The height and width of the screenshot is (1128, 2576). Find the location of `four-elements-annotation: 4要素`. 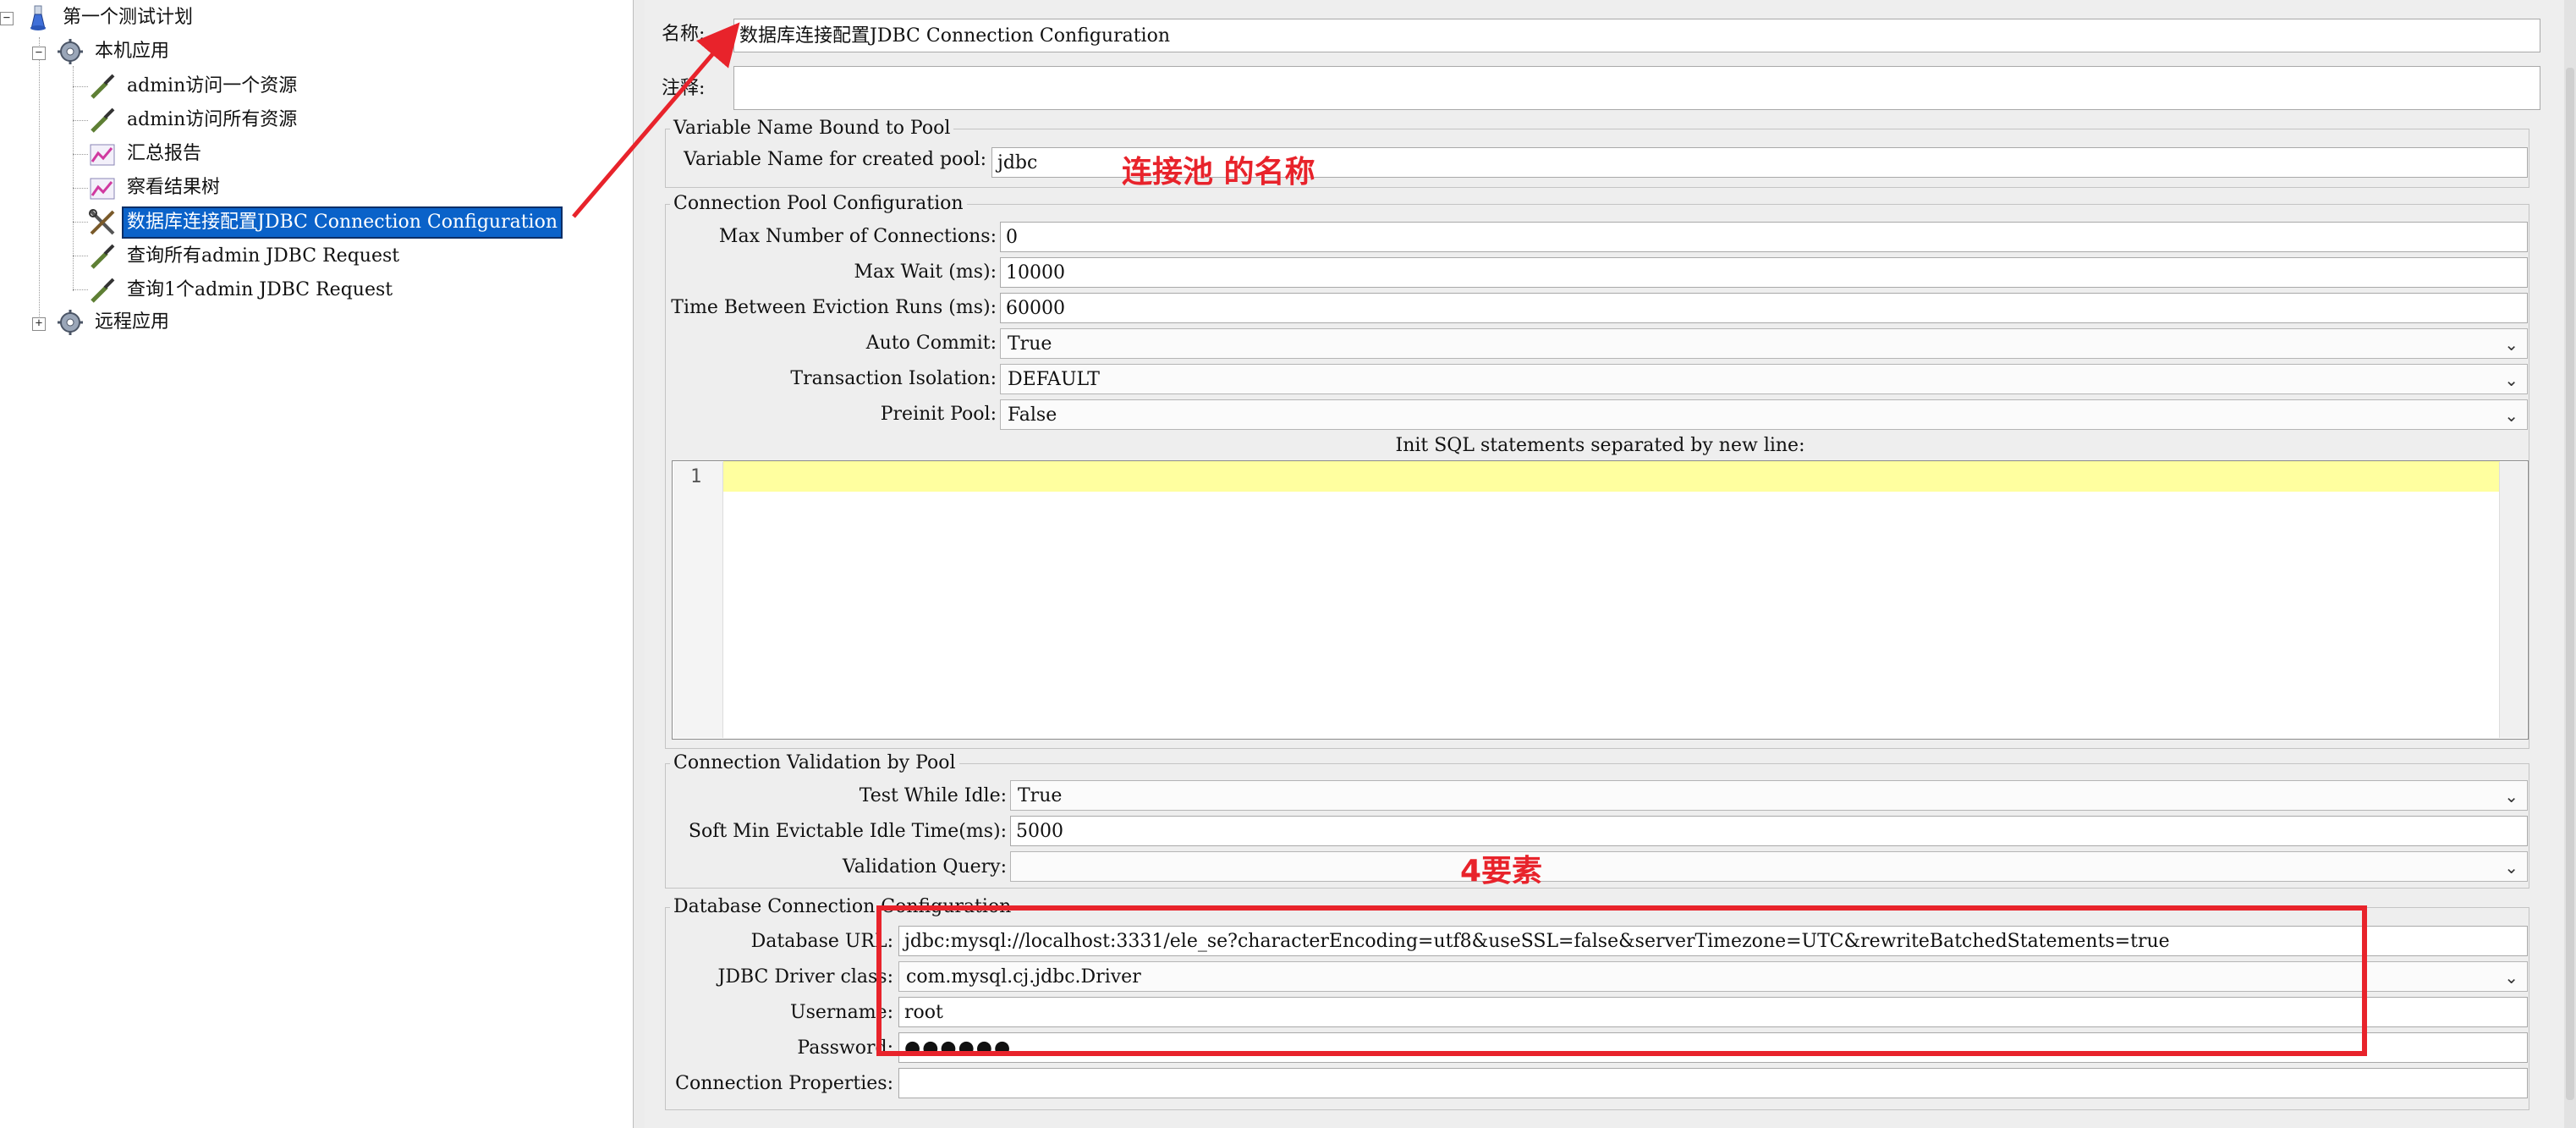

four-elements-annotation: 4要素 is located at coordinates (1501, 872).